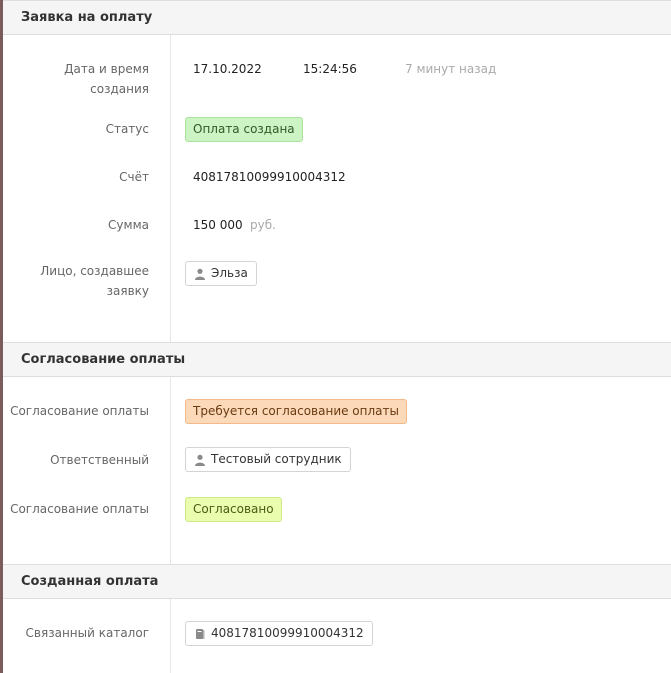 Image resolution: width=671 pixels, height=673 pixels. I want to click on approved-badge: Согласовано, so click(233, 509).